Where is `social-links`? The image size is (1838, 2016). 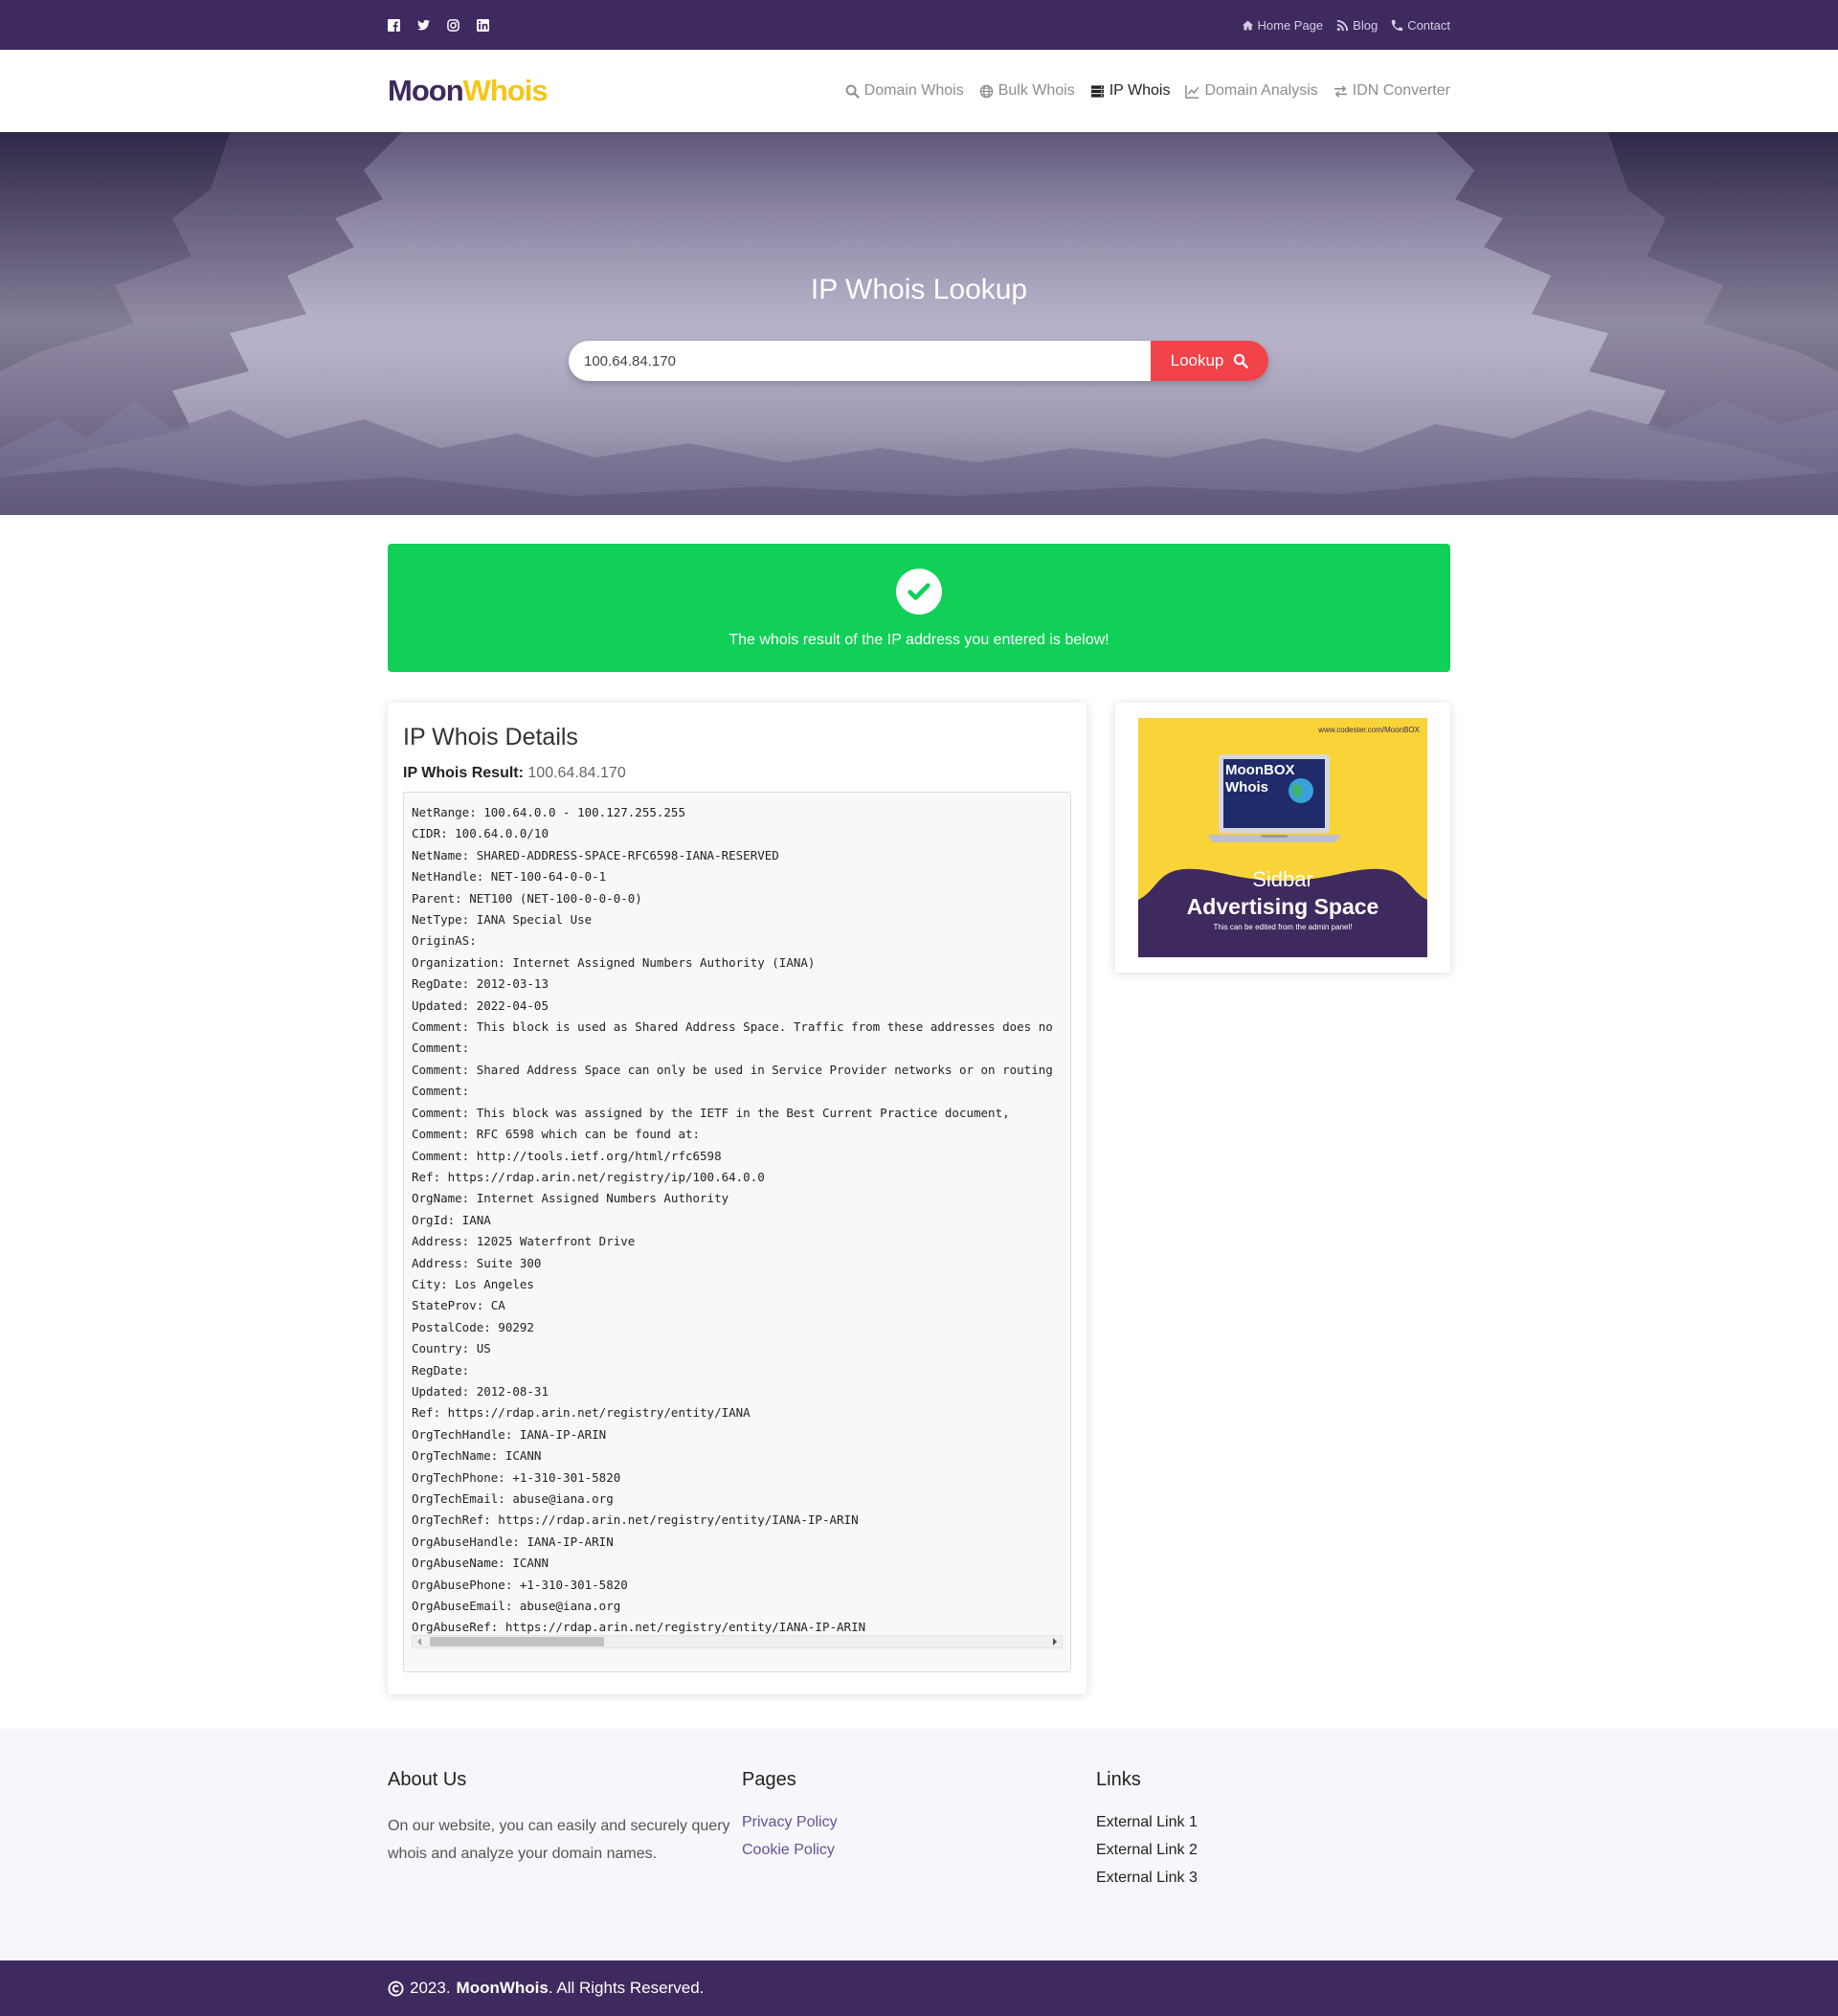
social-links is located at coordinates (439, 25).